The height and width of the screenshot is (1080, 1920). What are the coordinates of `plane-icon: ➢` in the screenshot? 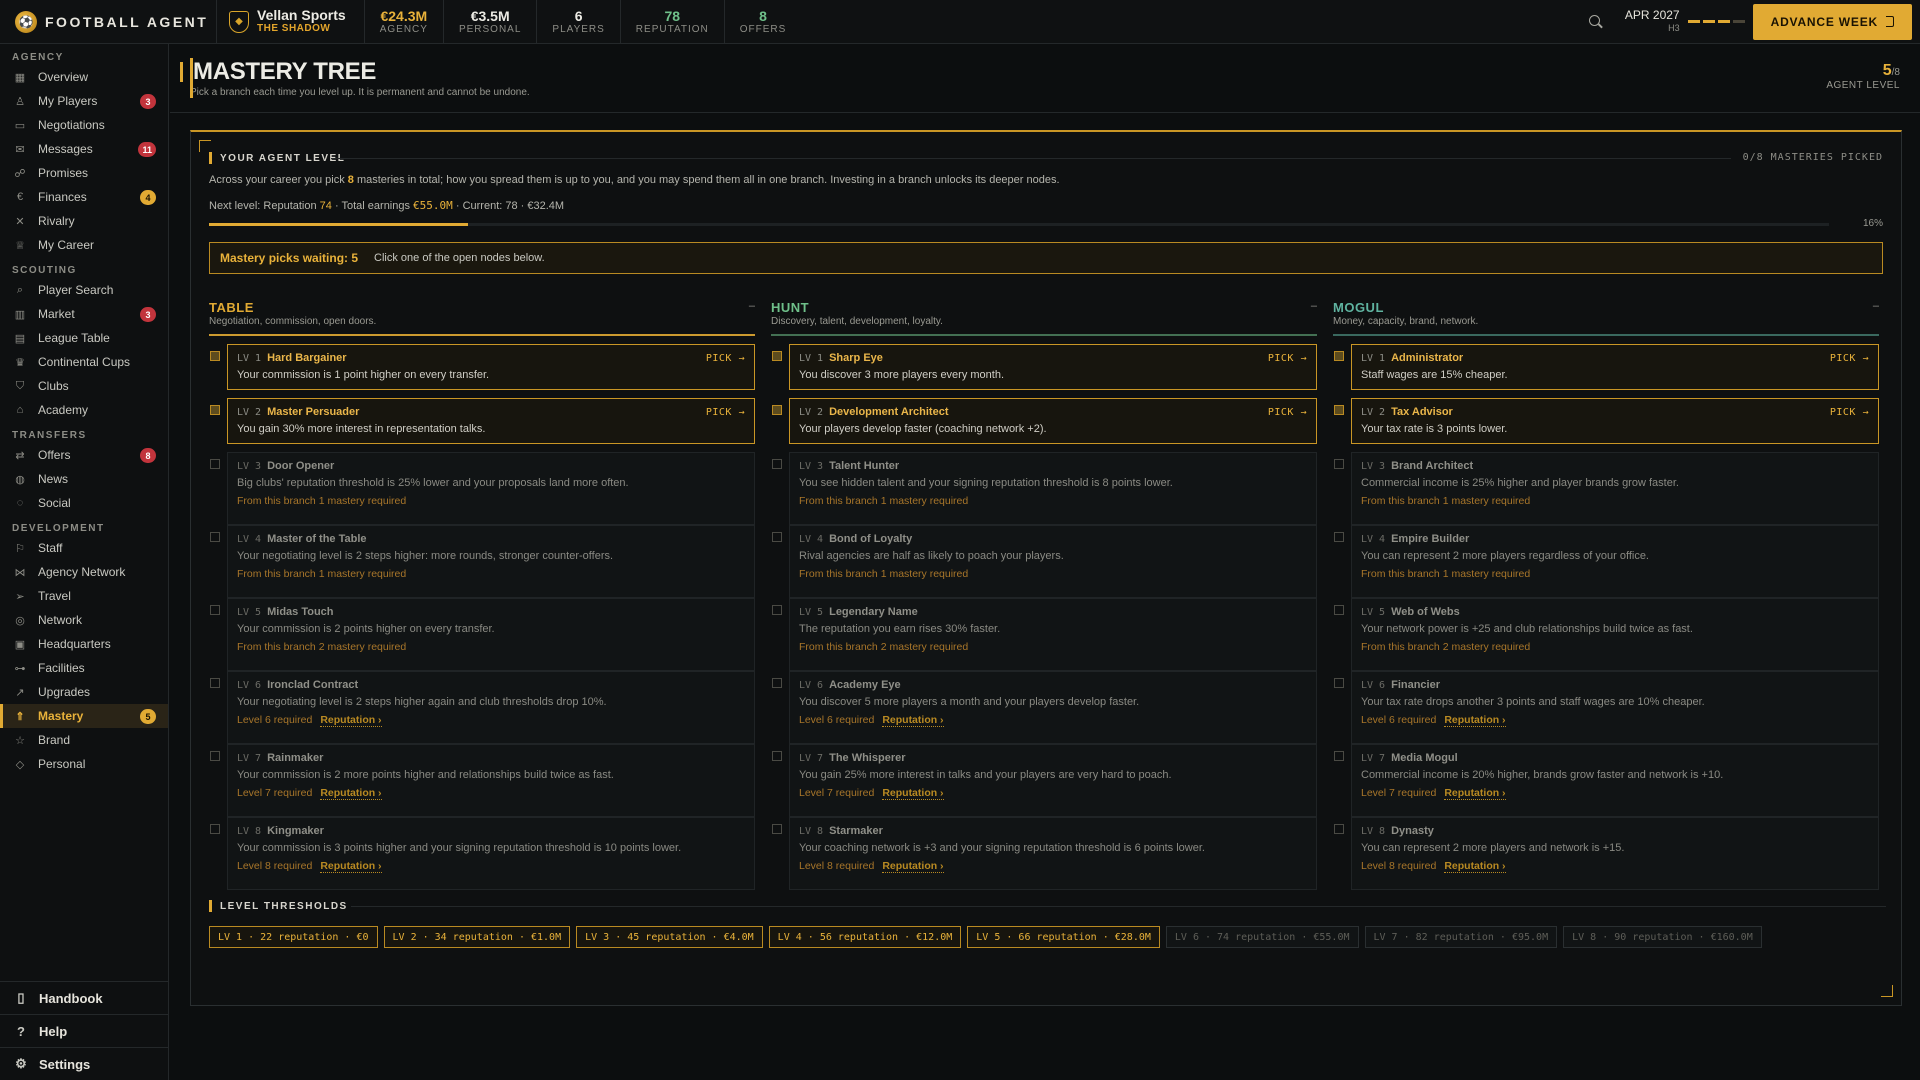 It's located at (20, 596).